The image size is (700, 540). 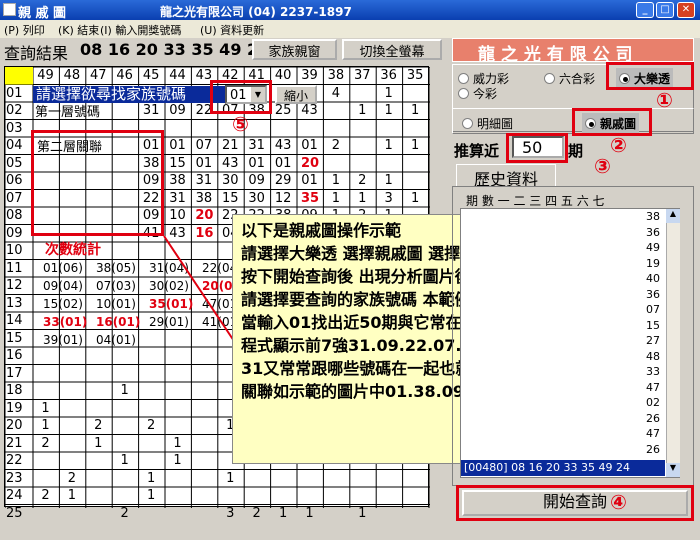 I want to click on highlight-view, so click(x=612, y=122).